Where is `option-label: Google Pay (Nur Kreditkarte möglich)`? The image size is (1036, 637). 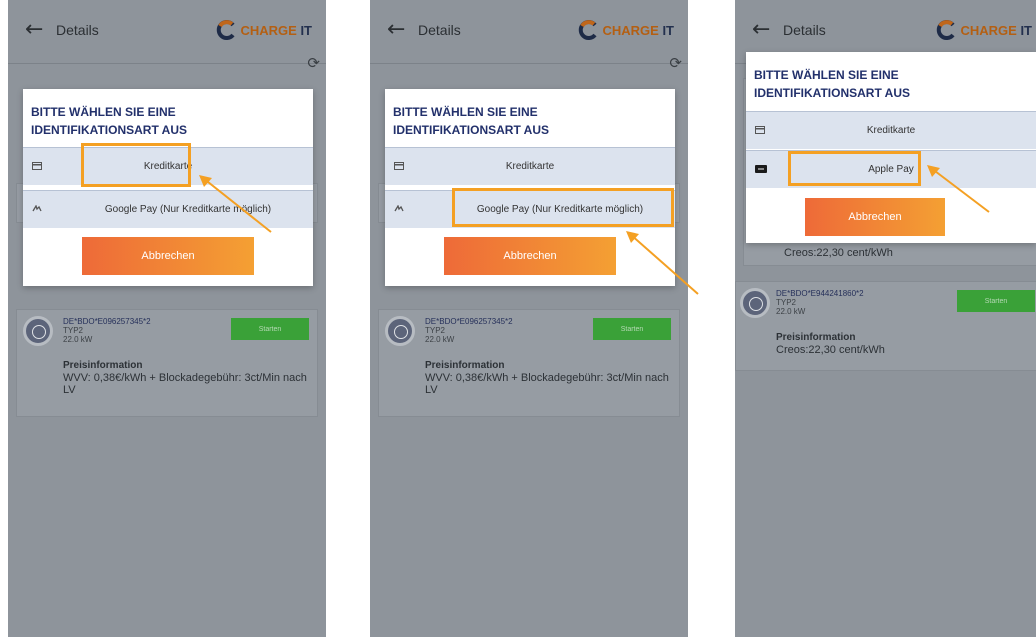
option-label: Google Pay (Nur Kreditkarte möglich) is located at coordinates (188, 209).